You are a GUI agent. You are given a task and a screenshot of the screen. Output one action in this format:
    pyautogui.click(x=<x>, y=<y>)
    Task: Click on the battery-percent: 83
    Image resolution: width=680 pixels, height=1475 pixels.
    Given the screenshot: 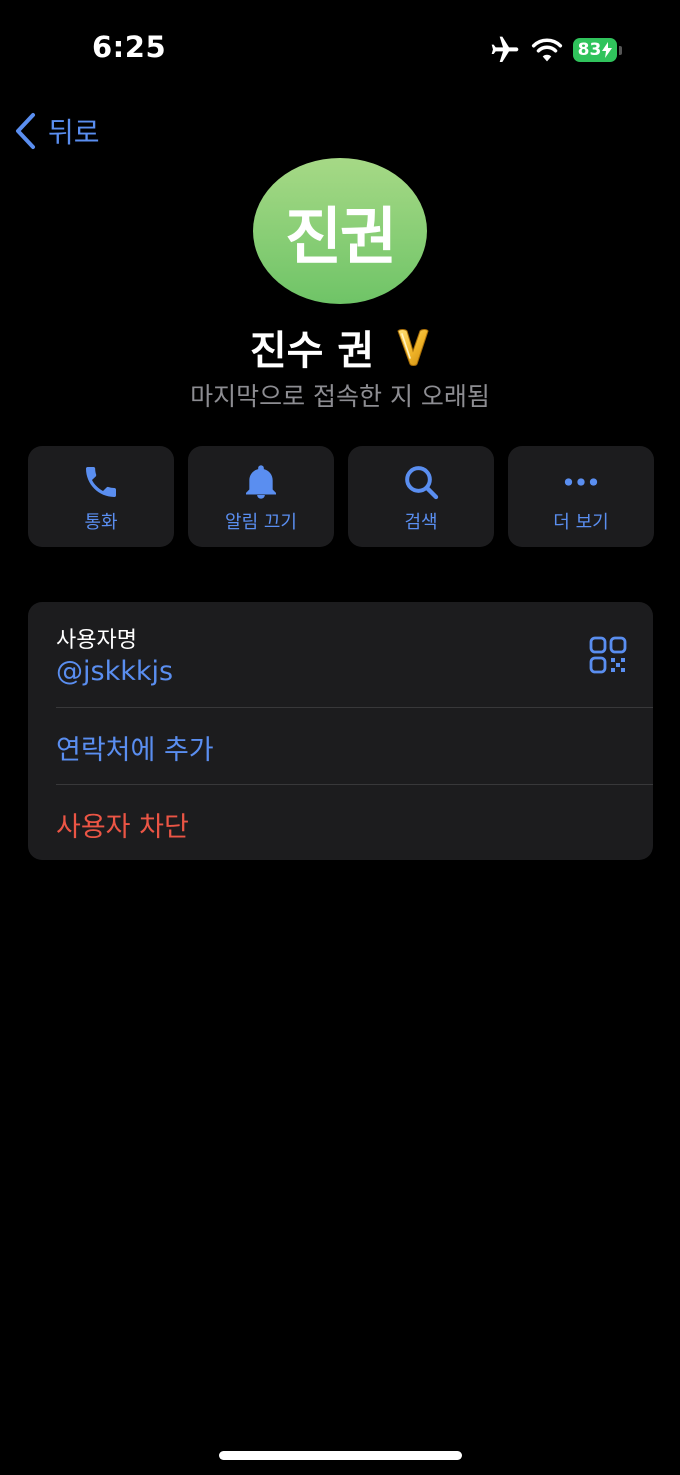 What is the action you would take?
    pyautogui.click(x=589, y=50)
    